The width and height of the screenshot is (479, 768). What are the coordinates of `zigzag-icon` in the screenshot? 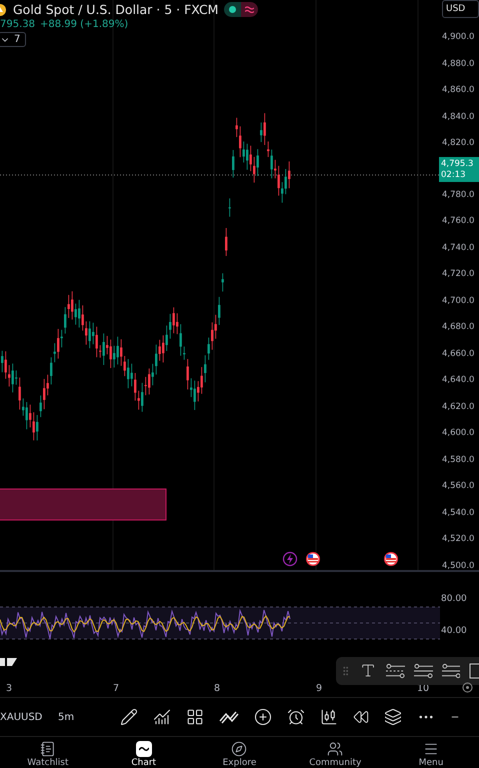 It's located at (229, 717).